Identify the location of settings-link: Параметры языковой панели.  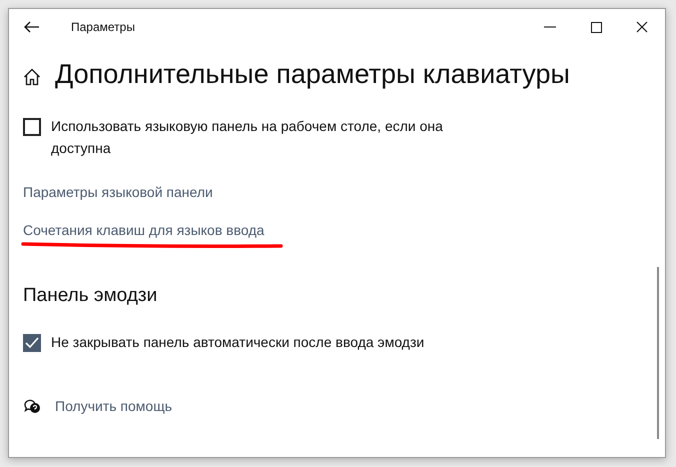
(118, 192).